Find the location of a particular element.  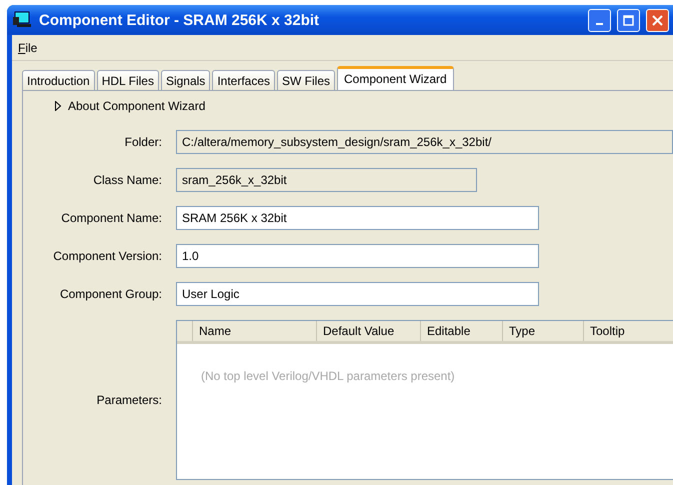

column-header: Type is located at coordinates (542, 331).